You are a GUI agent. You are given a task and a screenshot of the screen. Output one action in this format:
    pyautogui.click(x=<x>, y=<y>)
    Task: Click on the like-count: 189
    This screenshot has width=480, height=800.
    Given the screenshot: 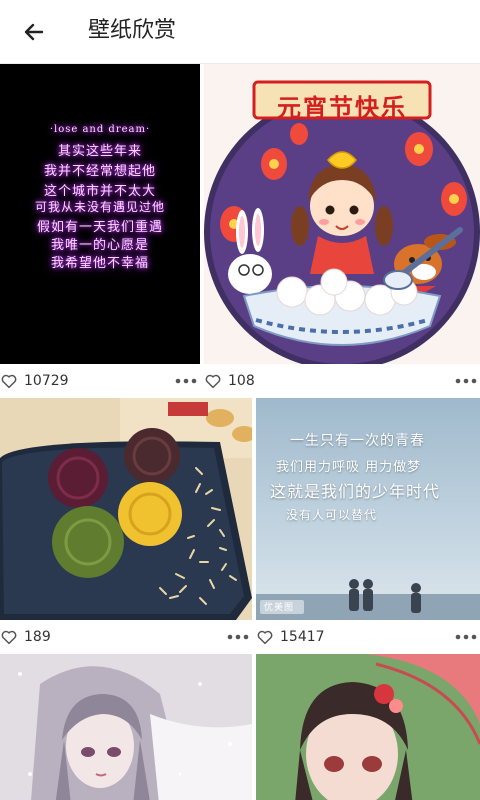 What is the action you would take?
    pyautogui.click(x=37, y=637)
    